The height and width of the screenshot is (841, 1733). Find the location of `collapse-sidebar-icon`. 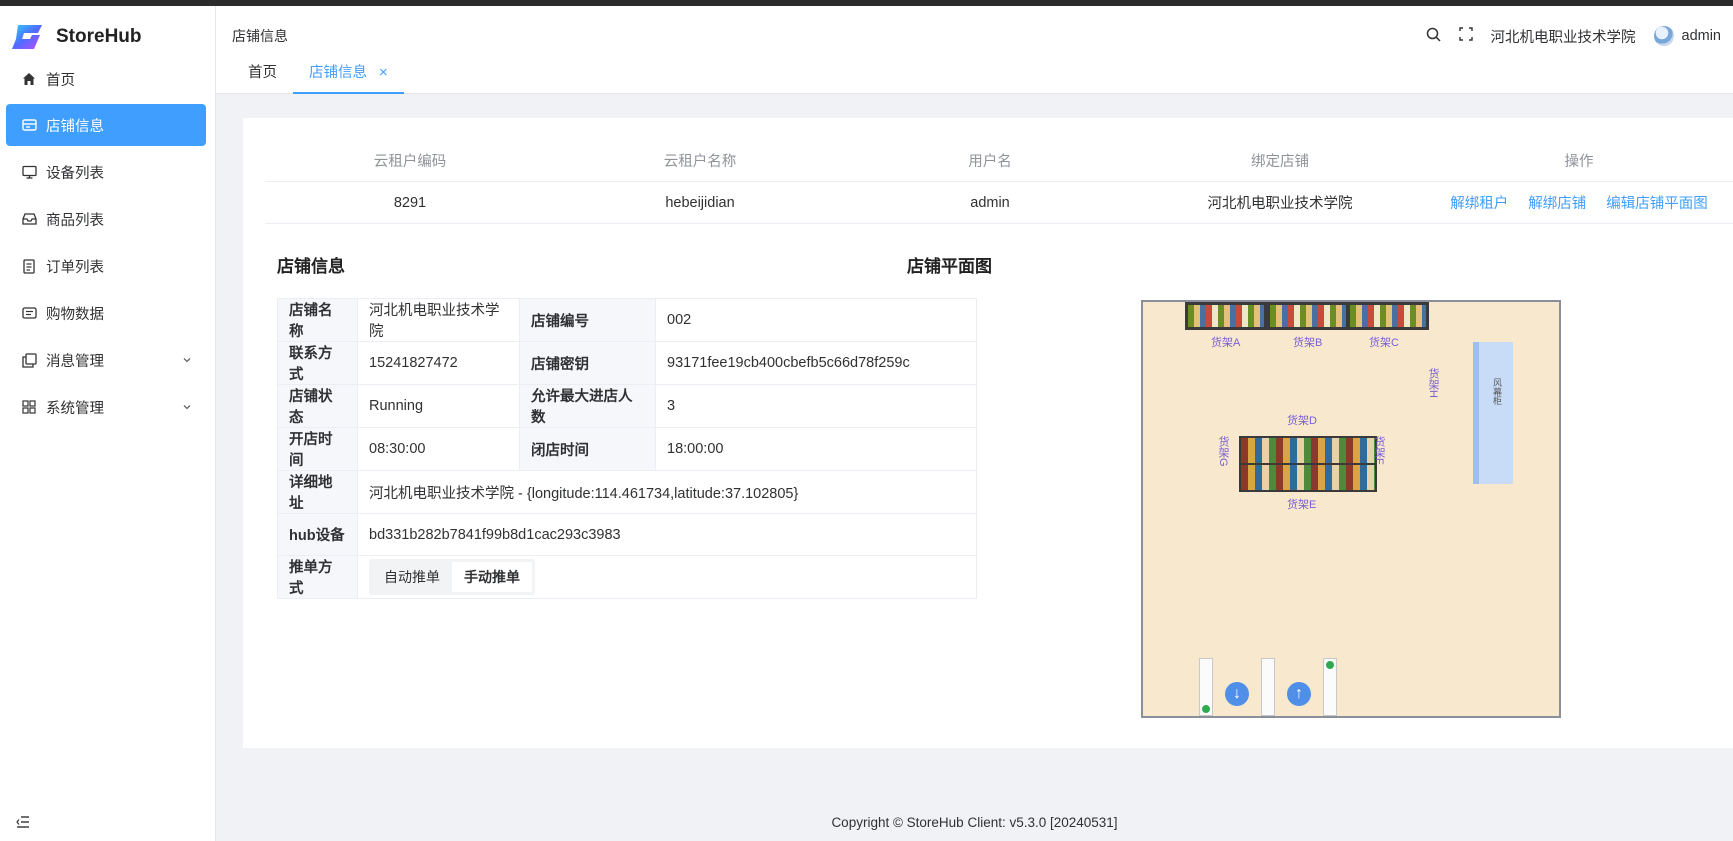

collapse-sidebar-icon is located at coordinates (23, 823).